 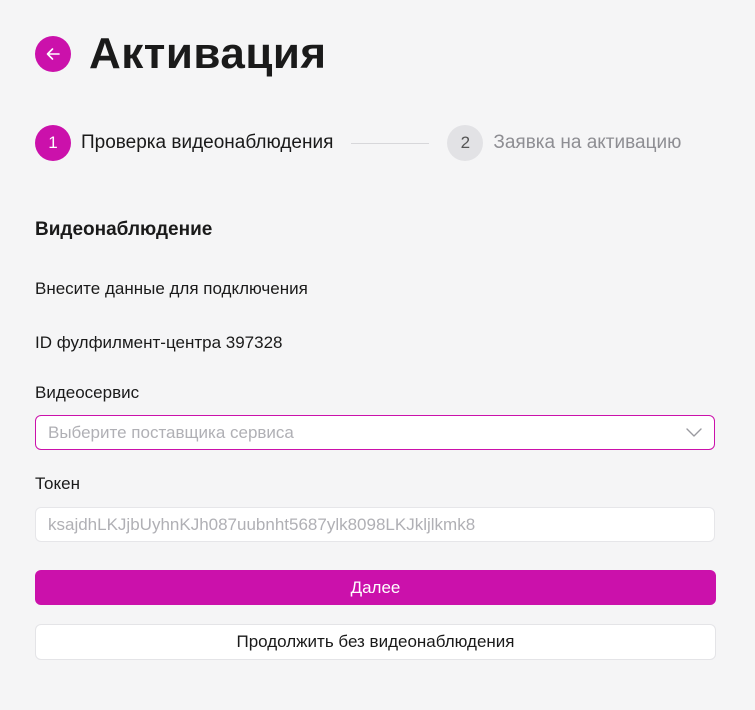 What do you see at coordinates (375, 432) in the screenshot?
I see `video-service-select: Выберите поставщика сервиса` at bounding box center [375, 432].